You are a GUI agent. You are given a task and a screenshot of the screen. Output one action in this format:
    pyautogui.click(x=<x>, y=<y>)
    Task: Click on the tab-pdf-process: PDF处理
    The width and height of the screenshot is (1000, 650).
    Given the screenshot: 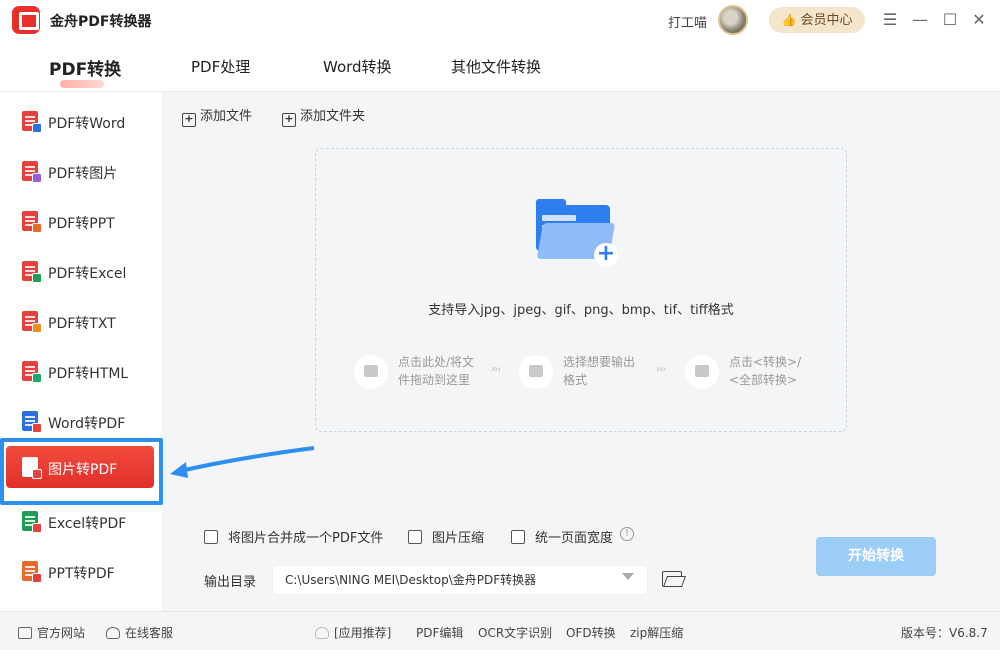 What is the action you would take?
    pyautogui.click(x=220, y=66)
    